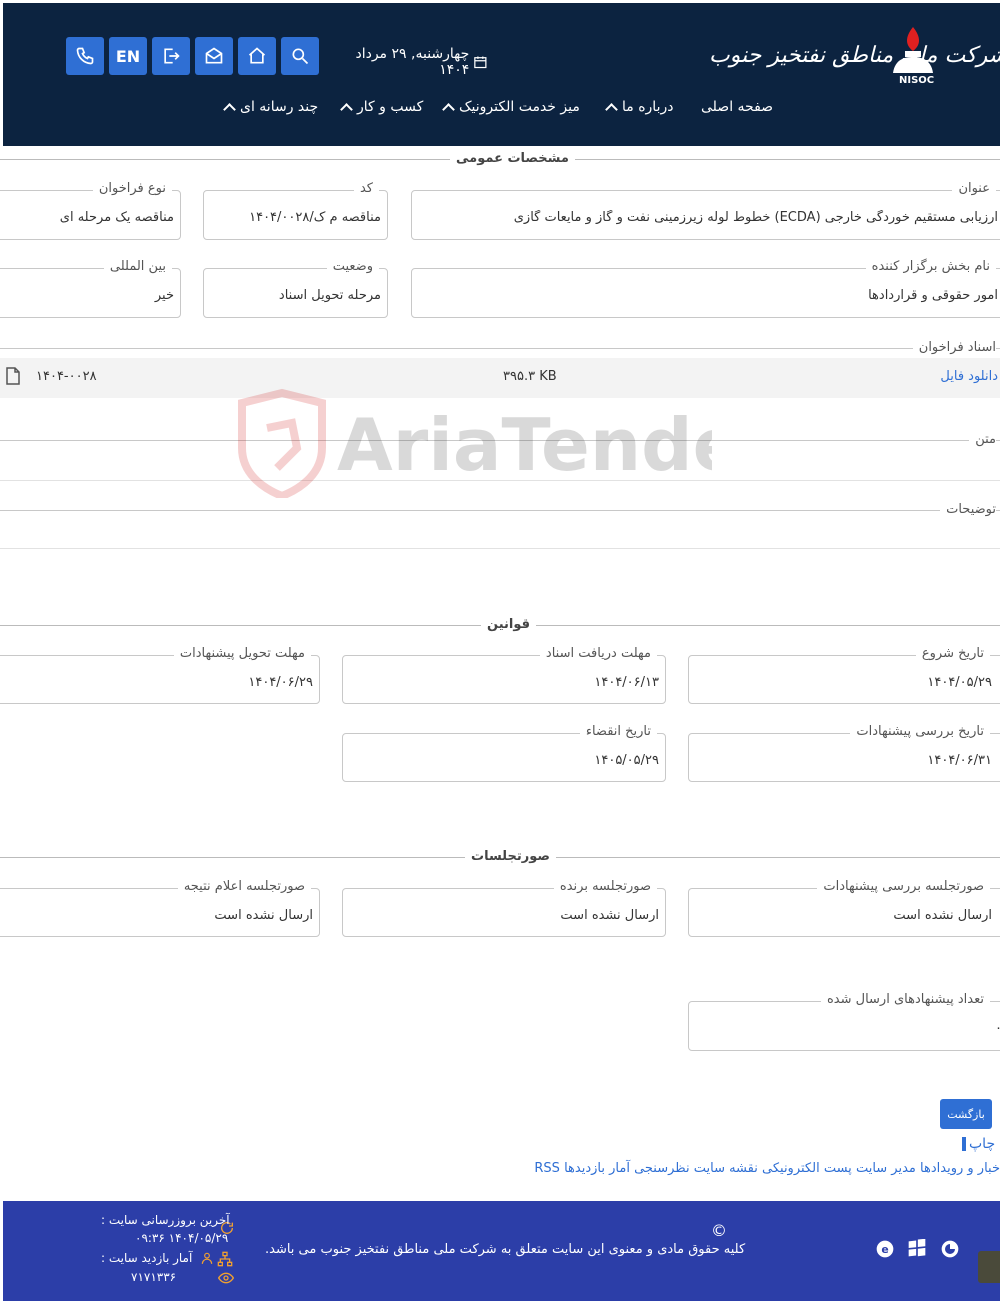 The width and height of the screenshot is (1000, 1313). I want to click on field-international-label: بین المللی, so click(137, 266).